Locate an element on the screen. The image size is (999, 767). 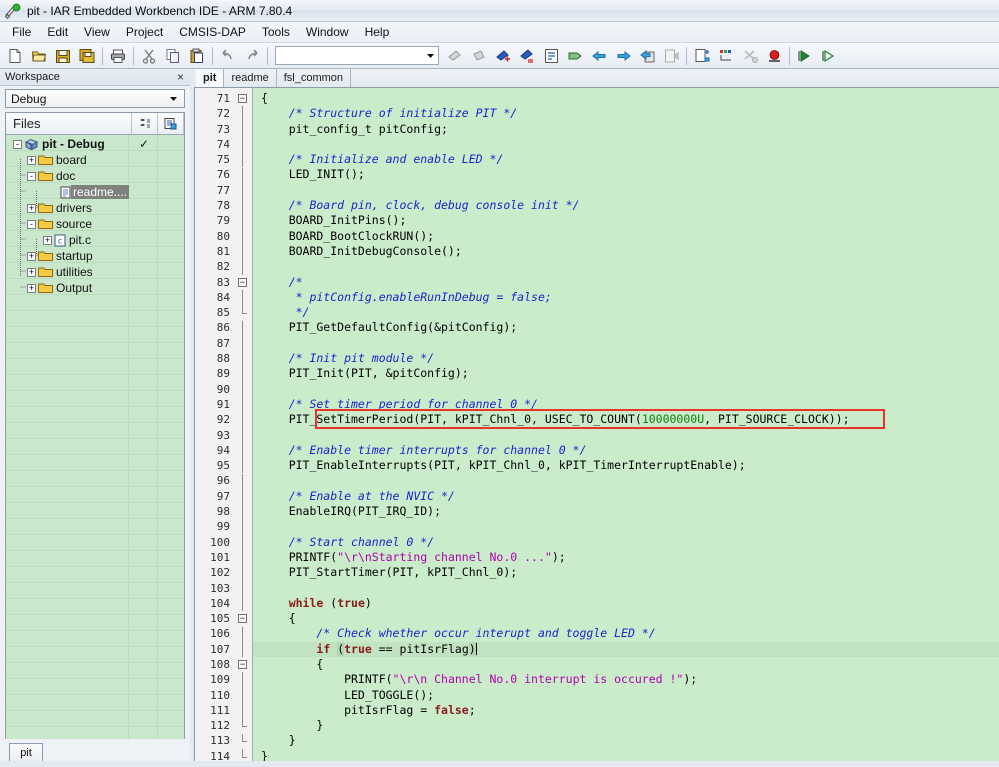
tree-item-pit-debug: - pit - Debug ✓ is located at coordinates (95, 144).